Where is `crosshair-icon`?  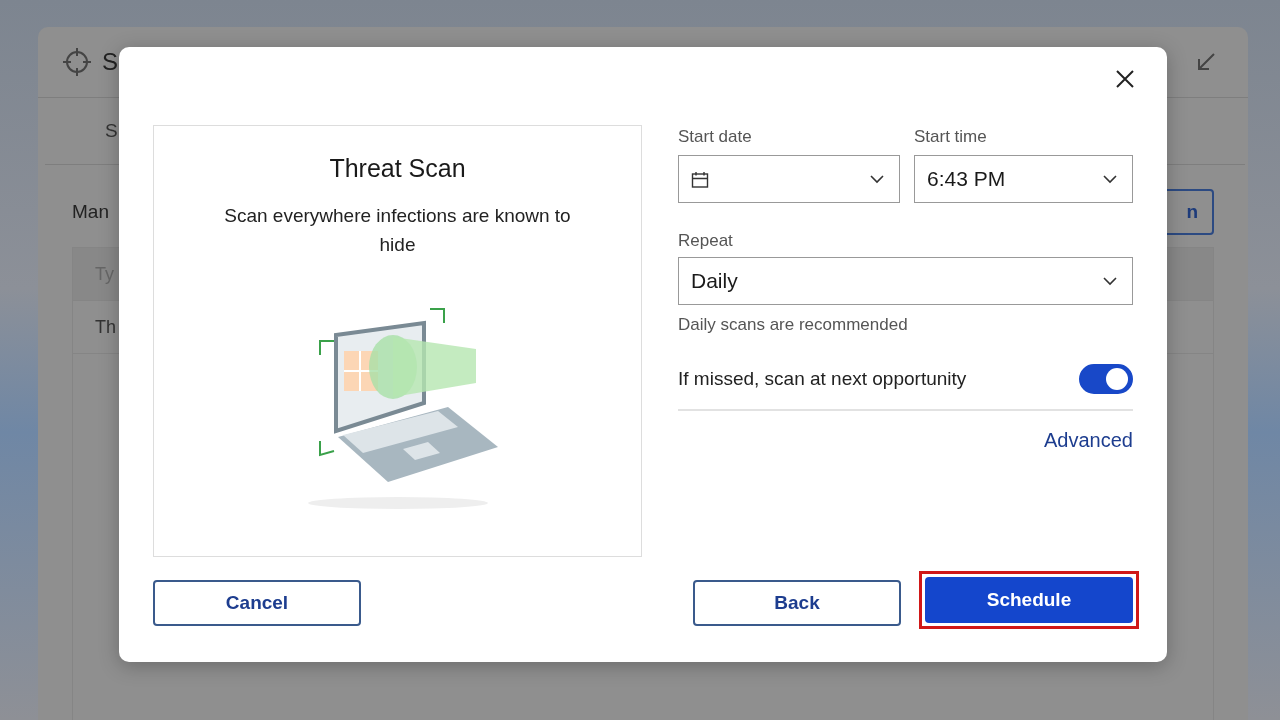 crosshair-icon is located at coordinates (77, 62).